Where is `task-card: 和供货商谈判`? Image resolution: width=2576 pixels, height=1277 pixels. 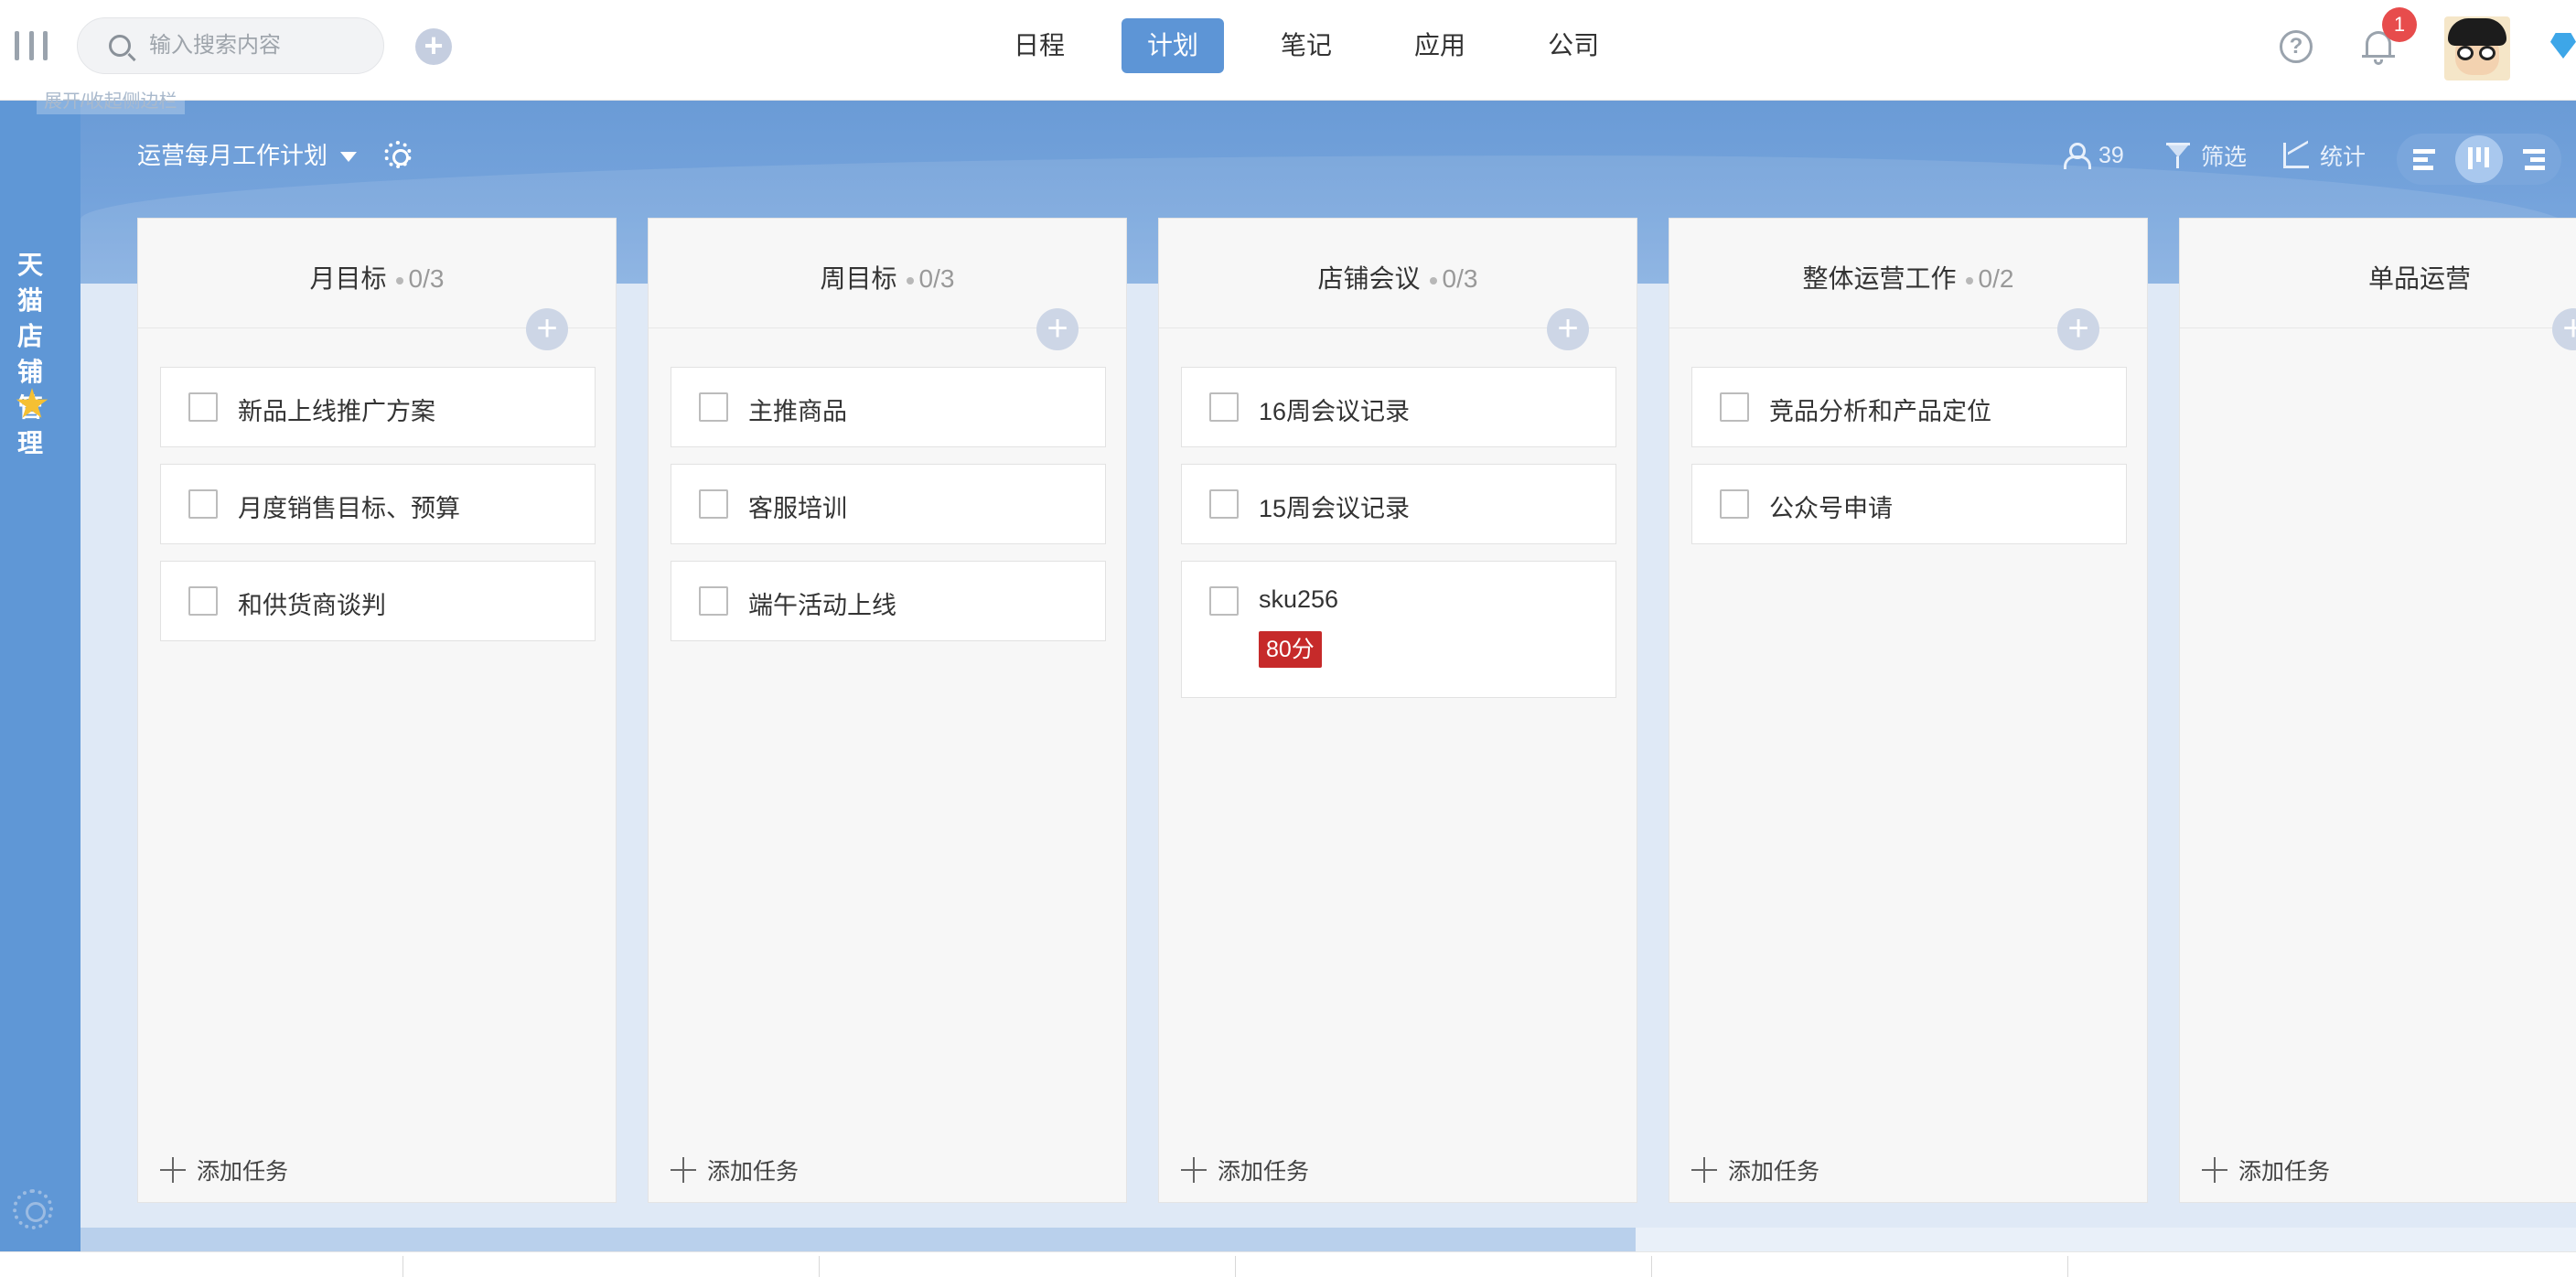 task-card: 和供货商谈判 is located at coordinates (378, 601).